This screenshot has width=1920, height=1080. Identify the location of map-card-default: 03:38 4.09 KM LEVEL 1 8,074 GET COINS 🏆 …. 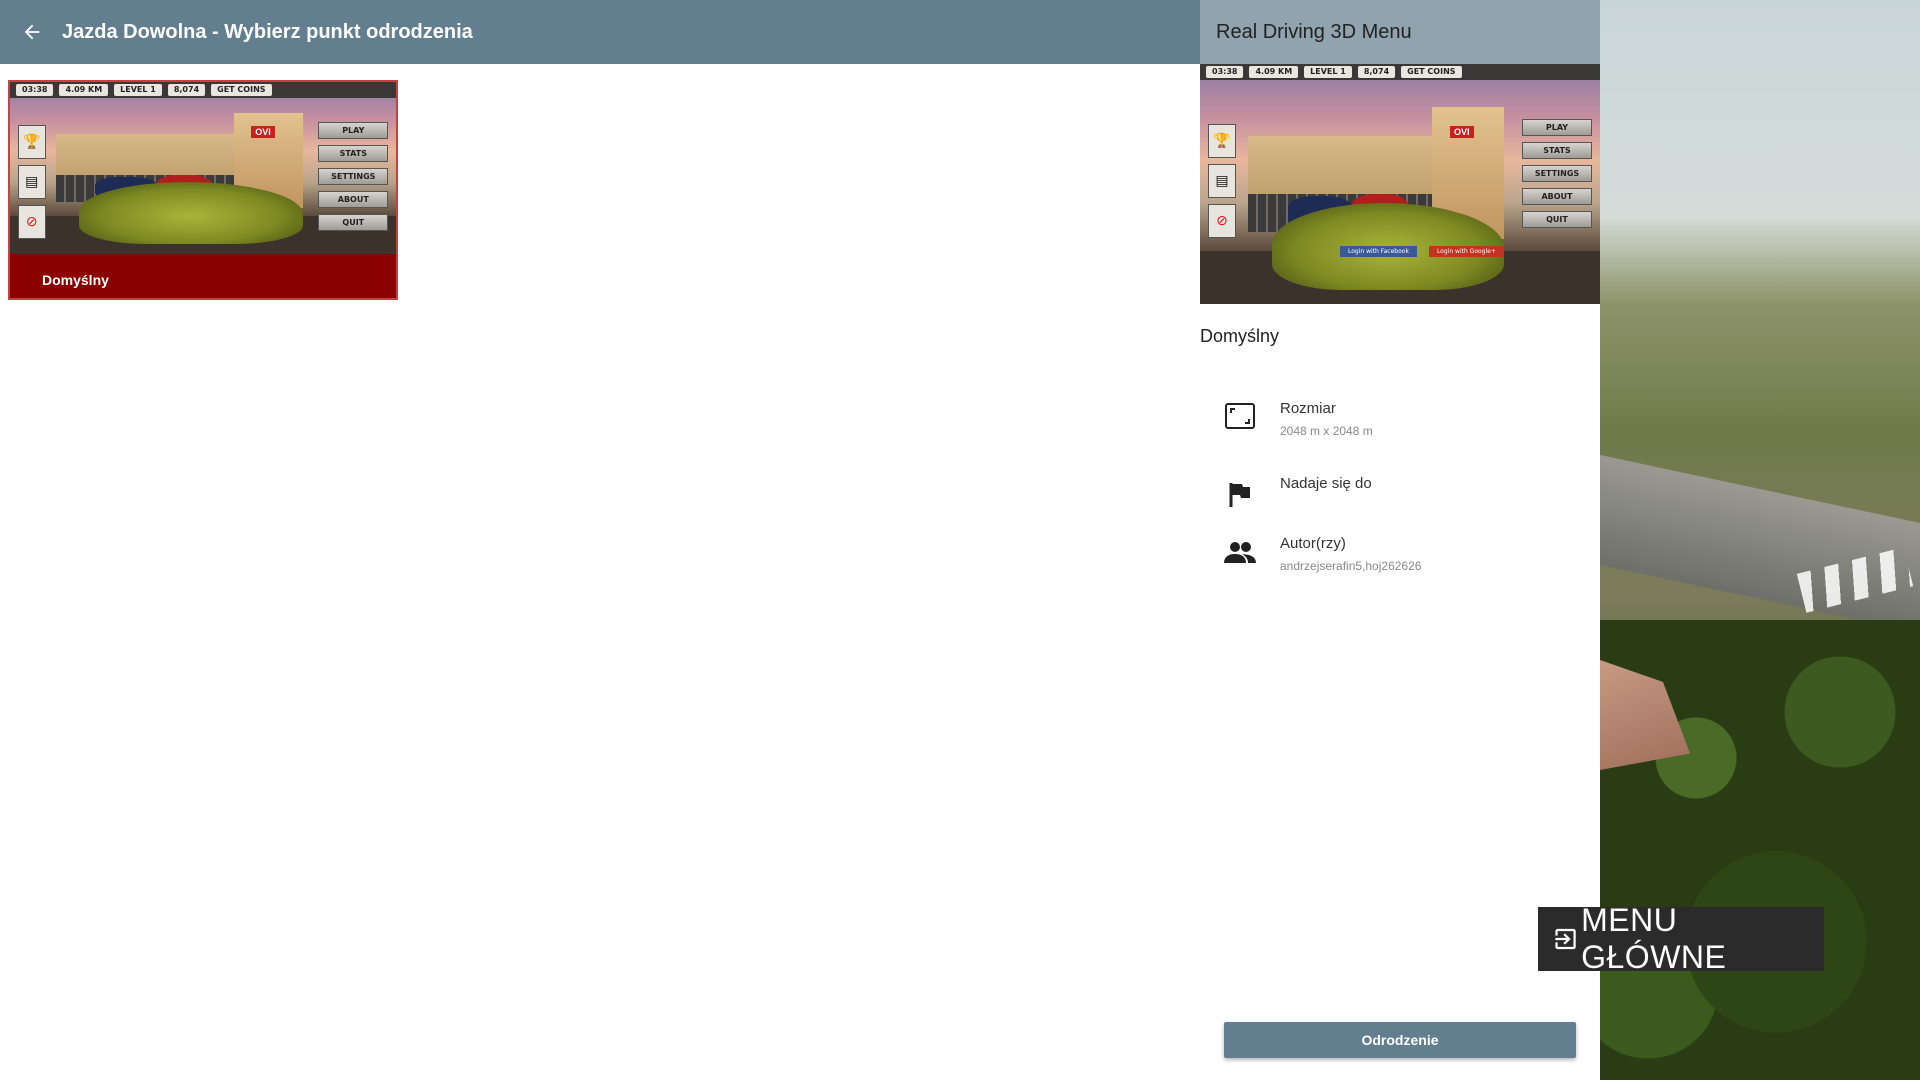
(203, 190).